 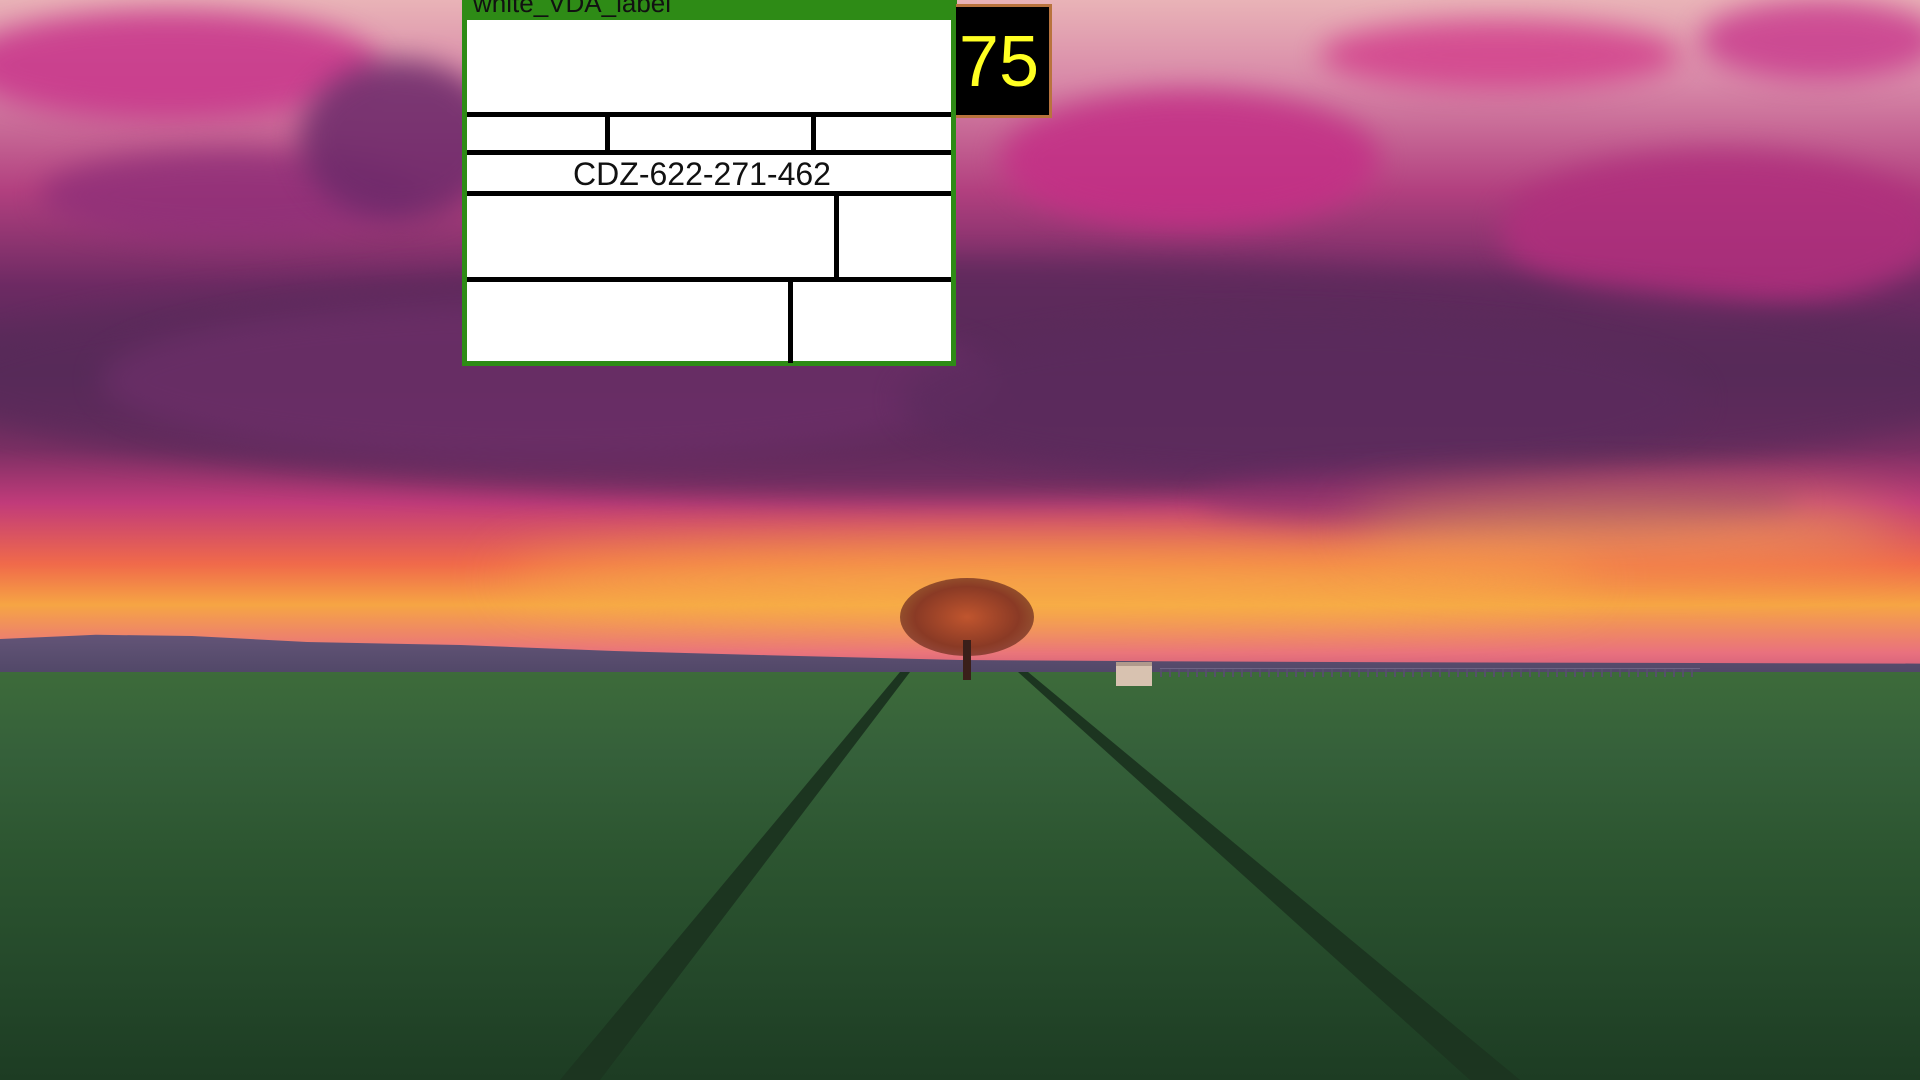 What do you see at coordinates (712, 10) in the screenshot?
I see `label-header: white_VDA_label` at bounding box center [712, 10].